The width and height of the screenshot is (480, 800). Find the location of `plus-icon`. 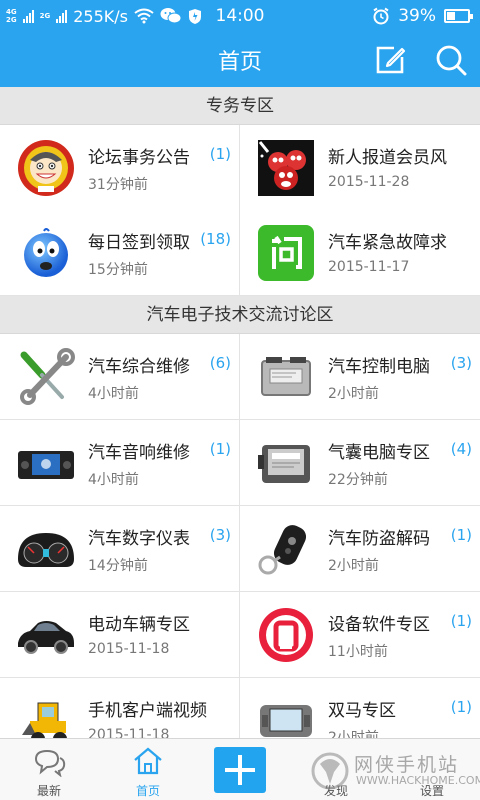

plus-icon is located at coordinates (240, 770).